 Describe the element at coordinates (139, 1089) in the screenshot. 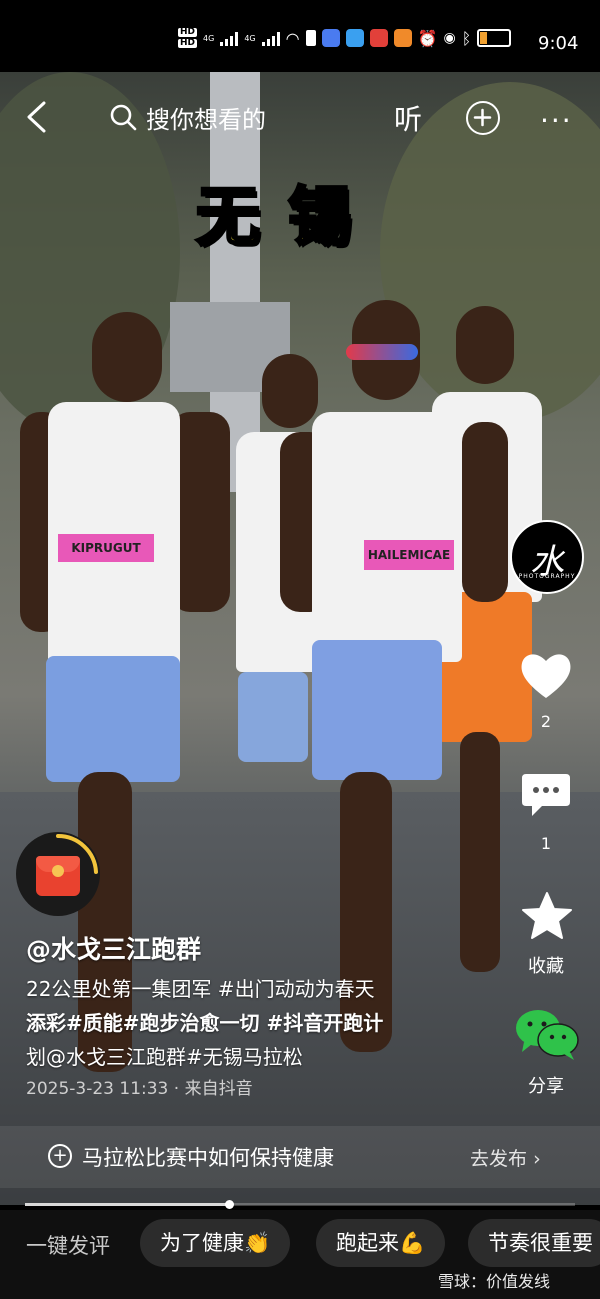

I see `post-meta: 2025-3-23 11:33 · 来自抖音` at that location.